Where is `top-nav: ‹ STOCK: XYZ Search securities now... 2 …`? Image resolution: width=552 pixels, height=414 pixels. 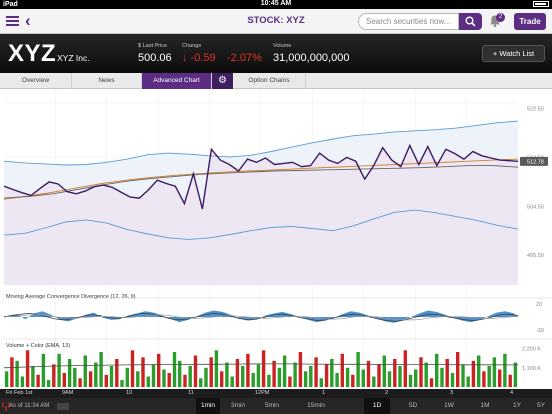
top-nav: ‹ STOCK: XYZ Search securities now... 2 … is located at coordinates (276, 21).